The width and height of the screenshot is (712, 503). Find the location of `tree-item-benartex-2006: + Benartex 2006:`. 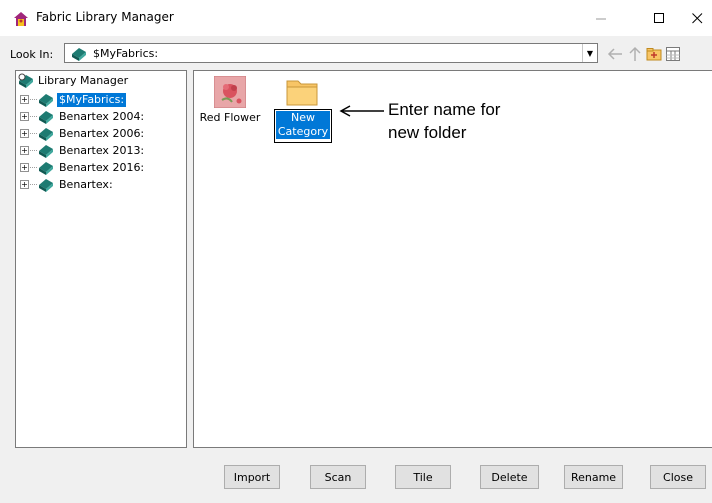

tree-item-benartex-2006: + Benartex 2006: is located at coordinates (83, 133).